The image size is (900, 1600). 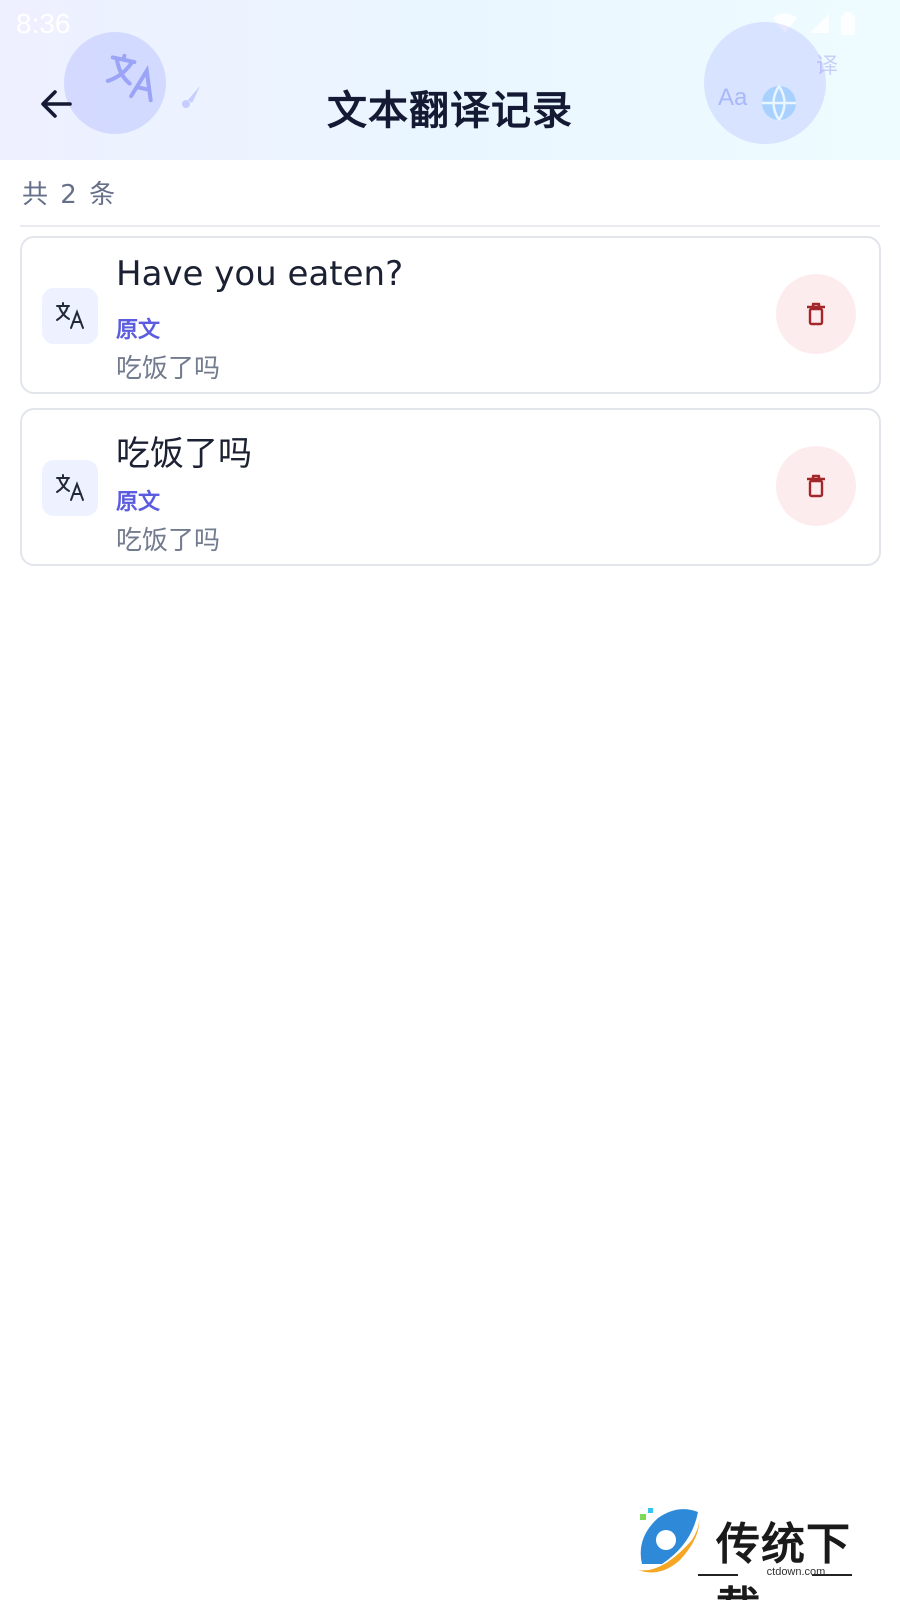 What do you see at coordinates (70, 195) in the screenshot?
I see `record-count: 共 2 条` at bounding box center [70, 195].